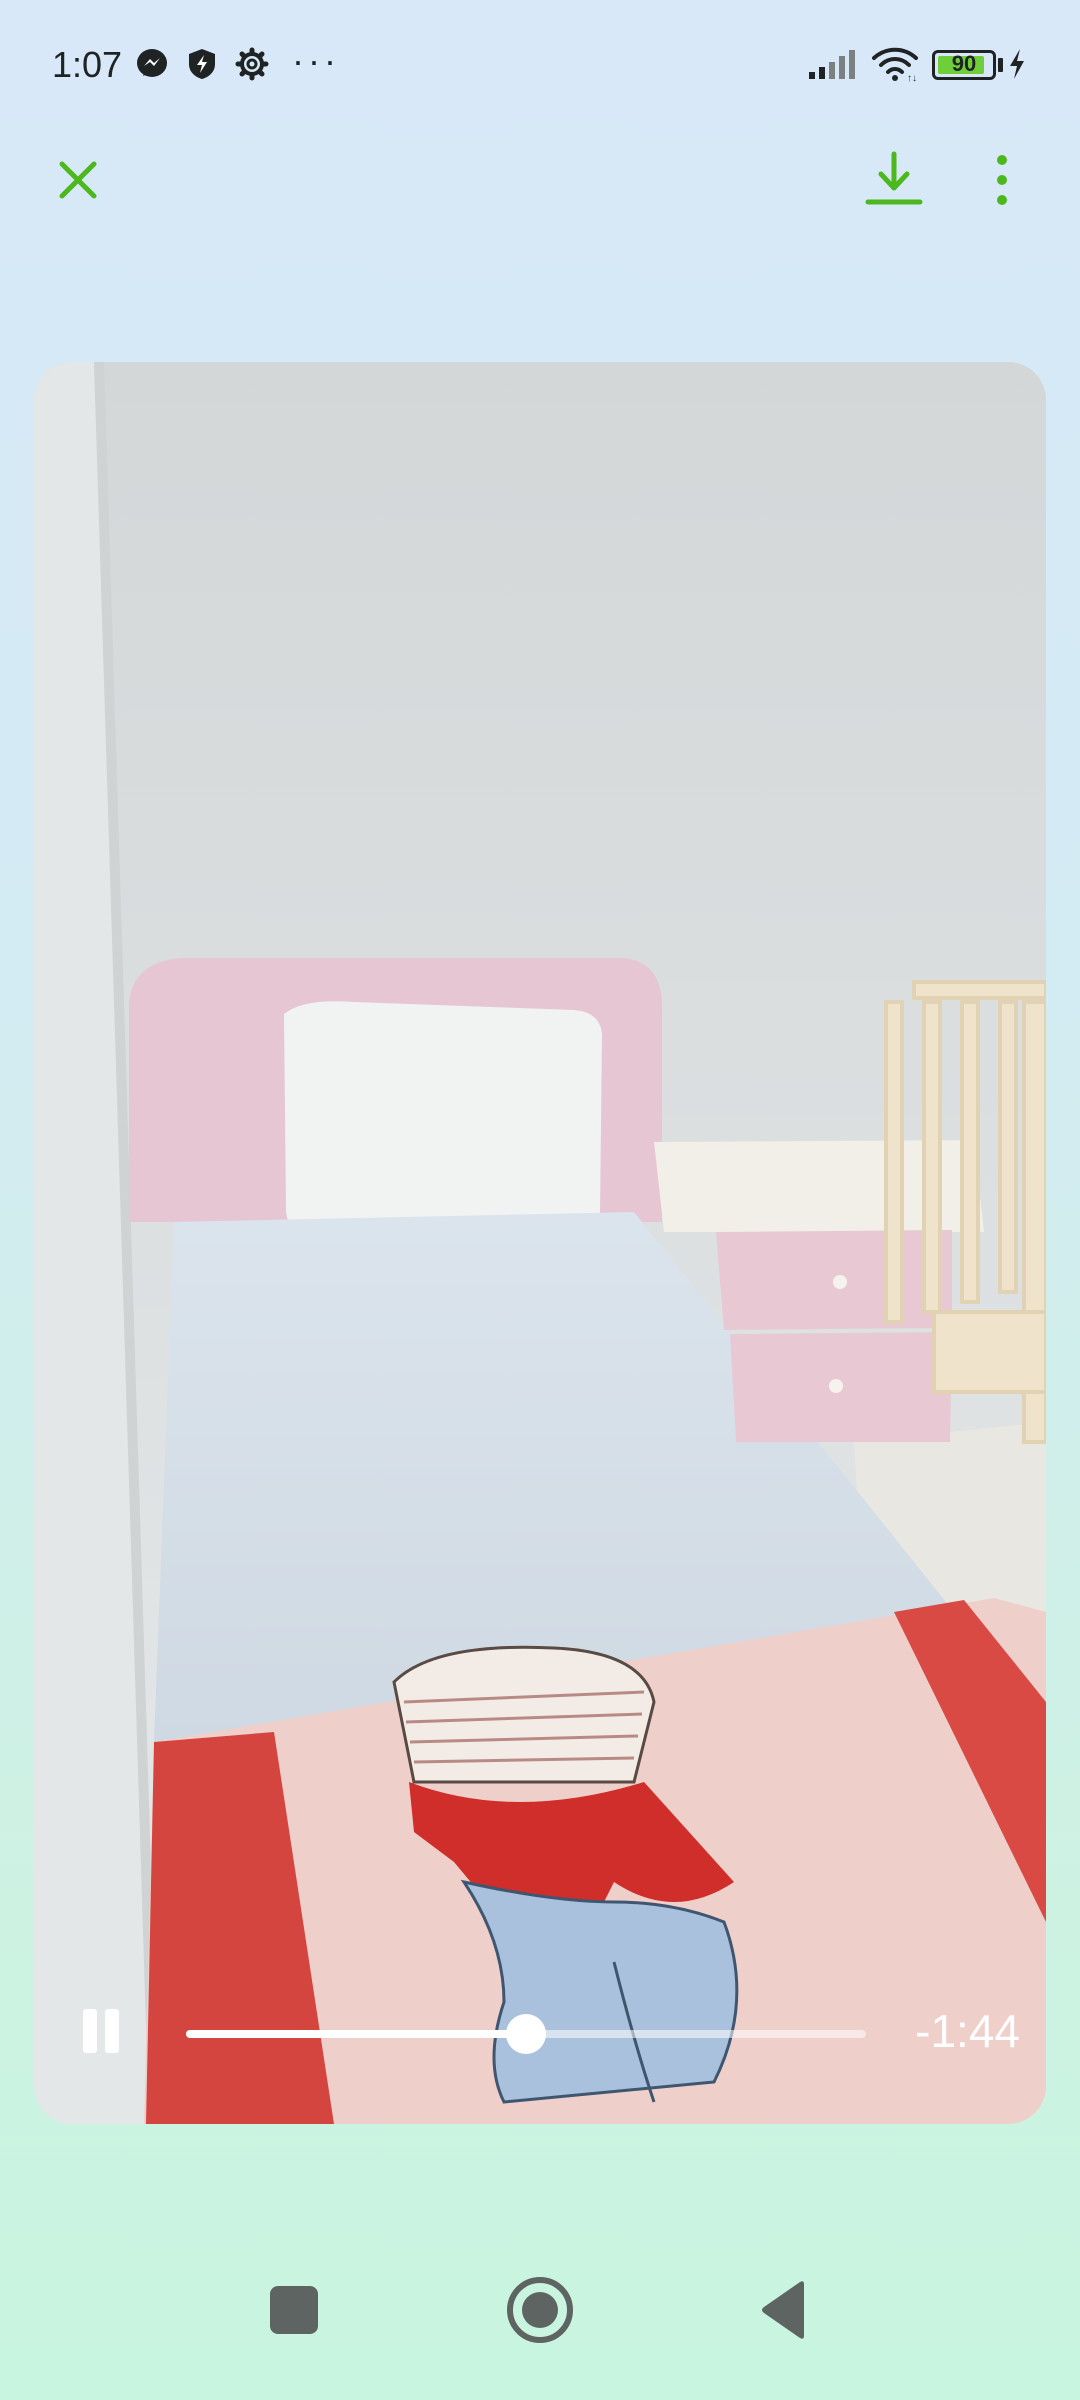 This screenshot has width=1080, height=2400. Describe the element at coordinates (967, 2031) in the screenshot. I see `remaining-time: -1:44` at that location.